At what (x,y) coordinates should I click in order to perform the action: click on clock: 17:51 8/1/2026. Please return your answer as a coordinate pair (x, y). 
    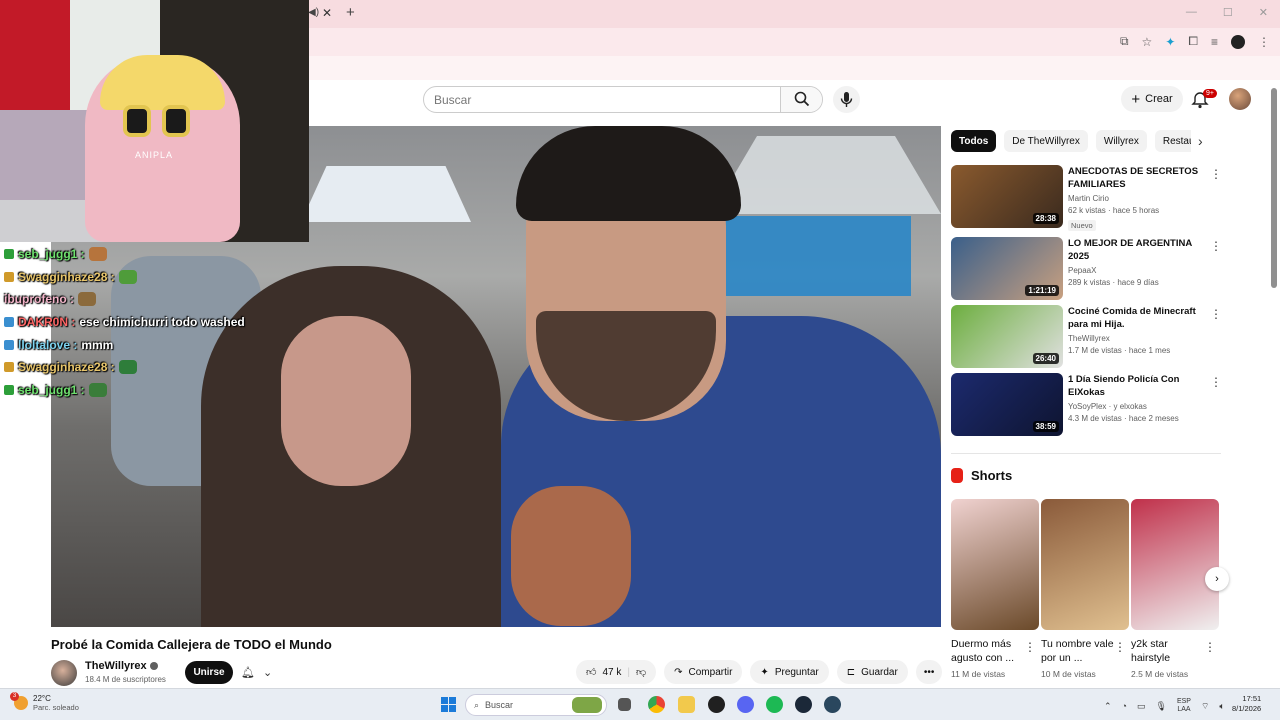
    Looking at the image, I should click on (1246, 704).